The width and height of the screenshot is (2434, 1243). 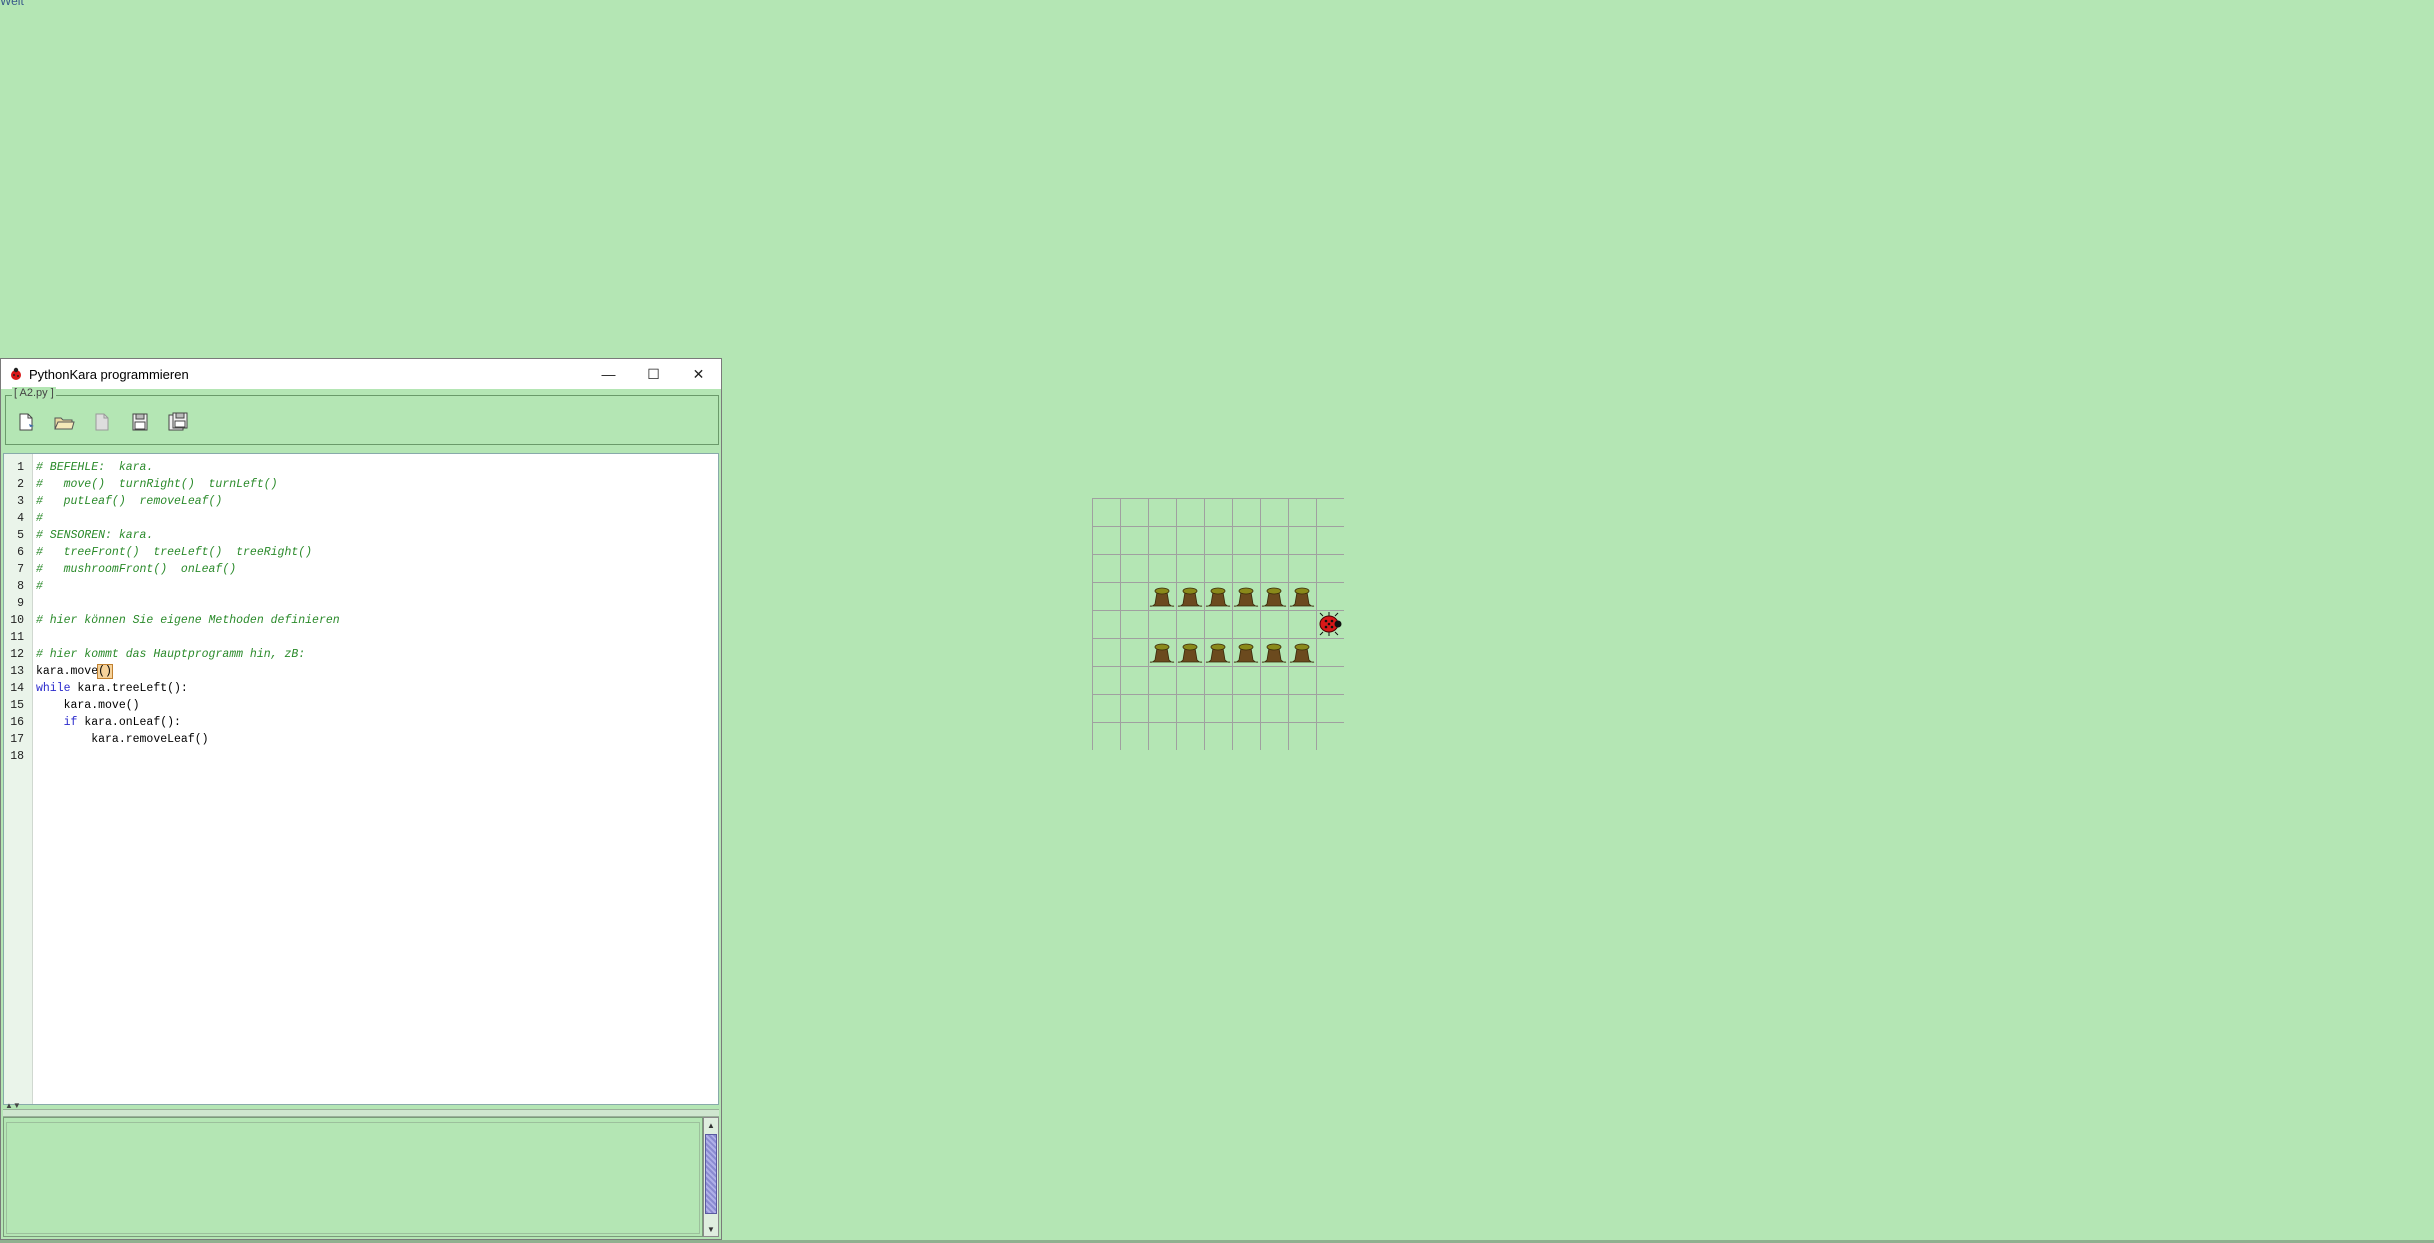 I want to click on window-title: PythonKara programmieren, so click(x=109, y=374).